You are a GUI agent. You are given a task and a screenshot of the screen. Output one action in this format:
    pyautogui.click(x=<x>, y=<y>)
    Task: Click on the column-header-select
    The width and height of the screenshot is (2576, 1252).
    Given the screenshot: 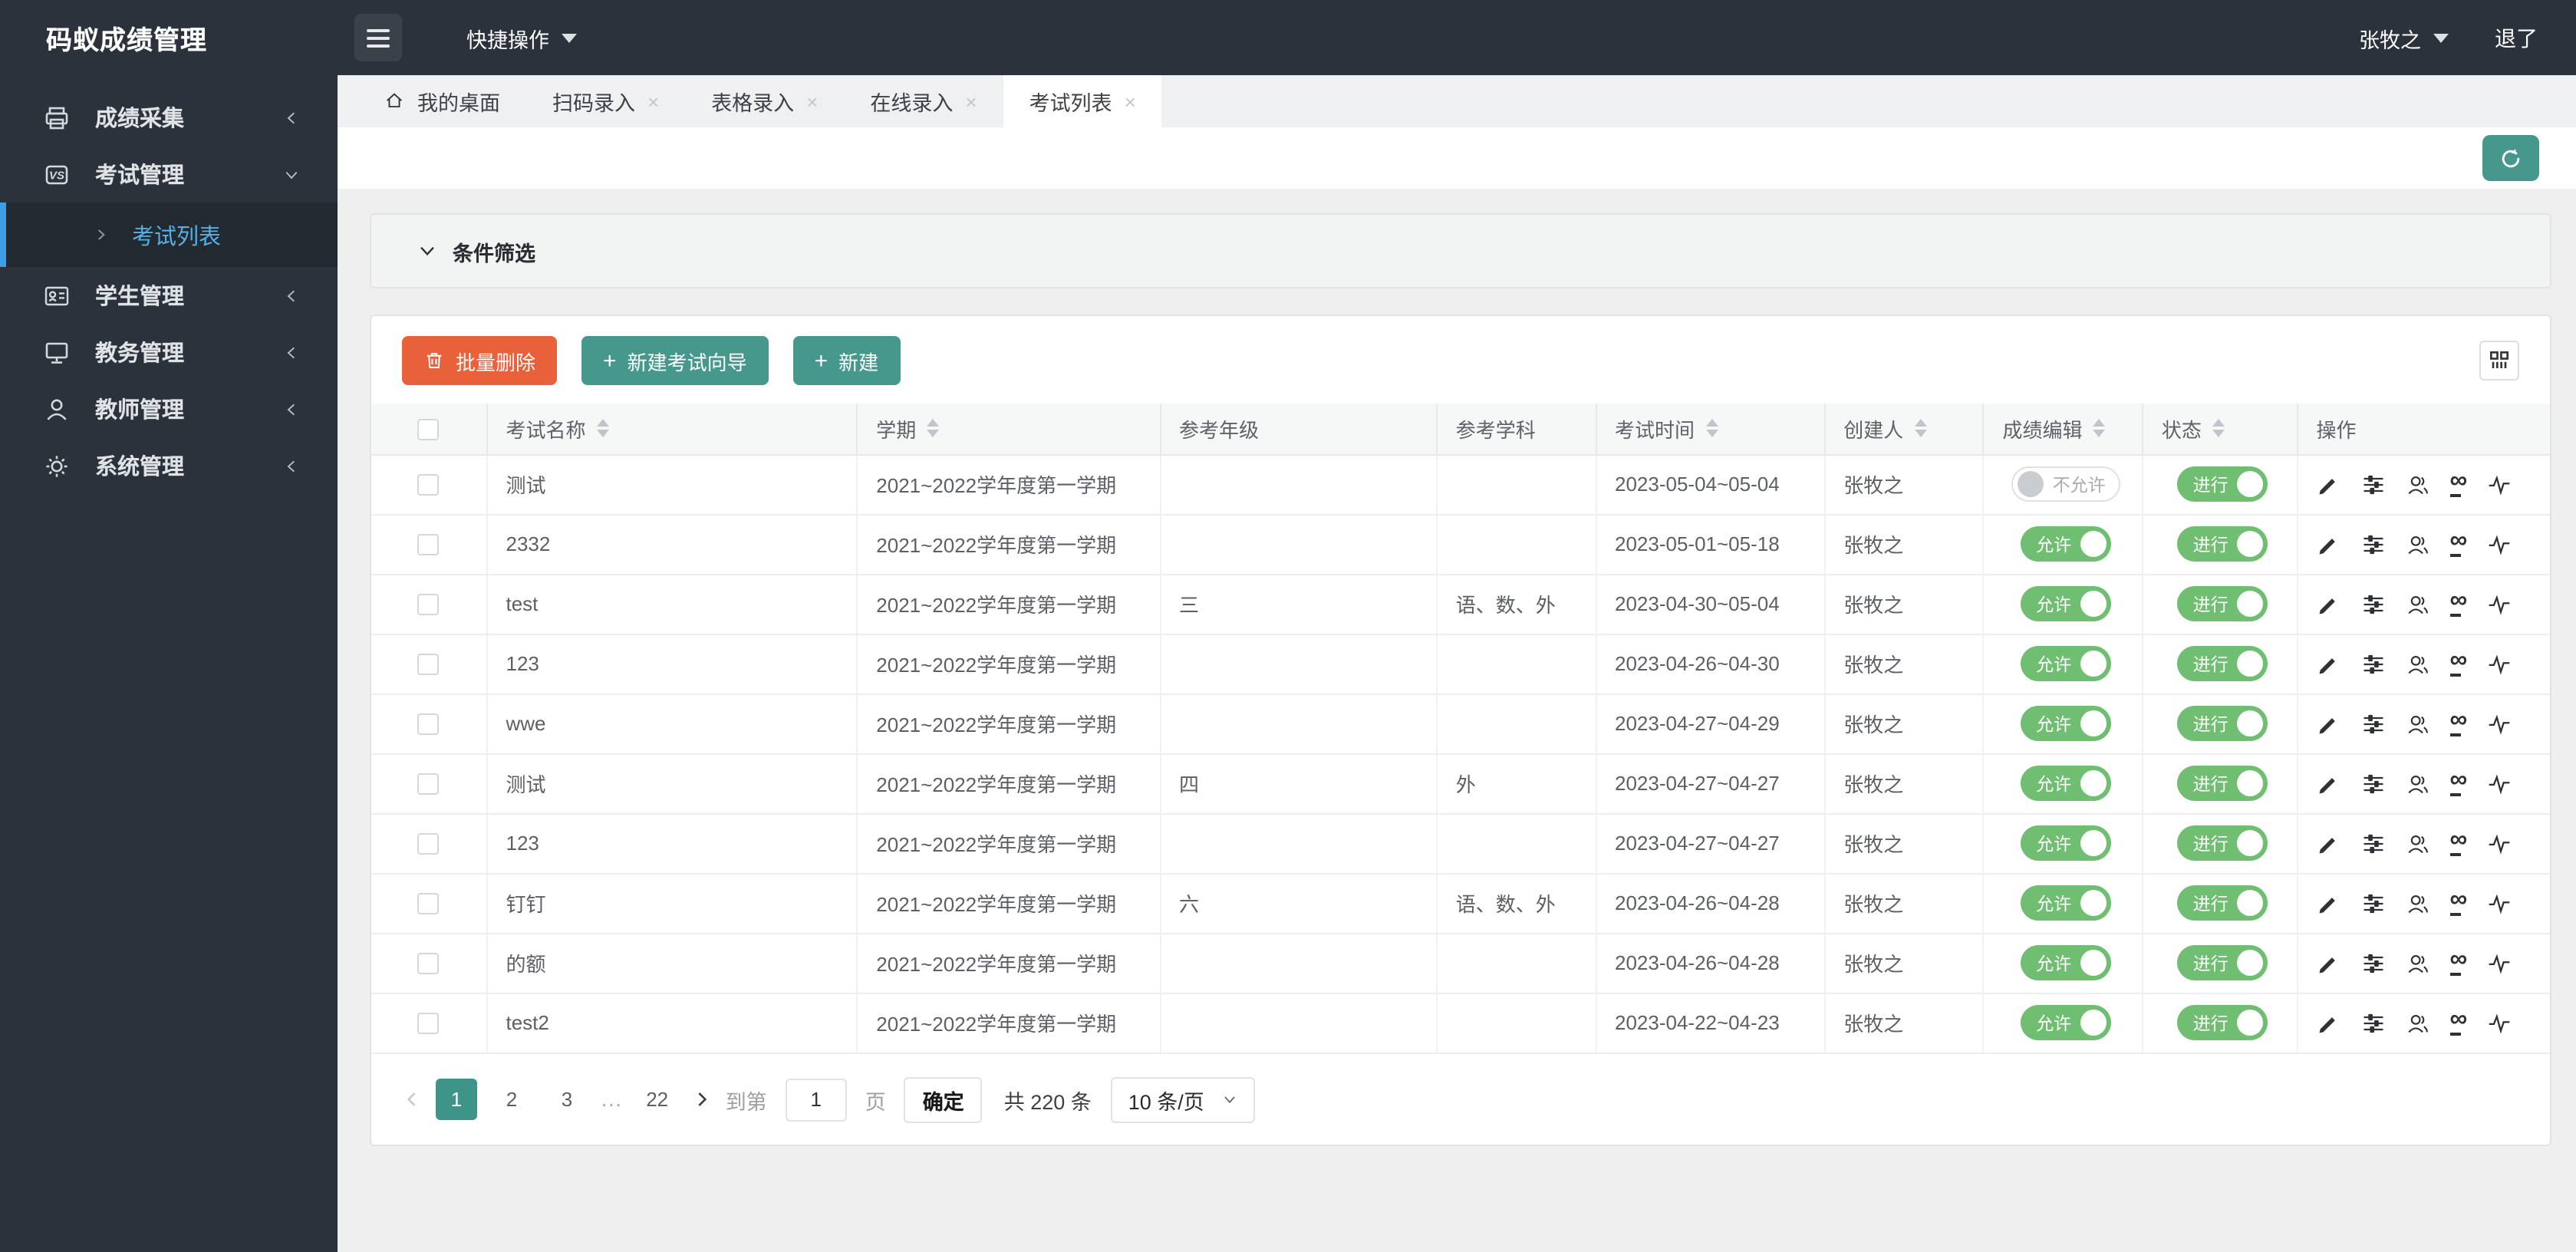 What is the action you would take?
    pyautogui.click(x=429, y=430)
    